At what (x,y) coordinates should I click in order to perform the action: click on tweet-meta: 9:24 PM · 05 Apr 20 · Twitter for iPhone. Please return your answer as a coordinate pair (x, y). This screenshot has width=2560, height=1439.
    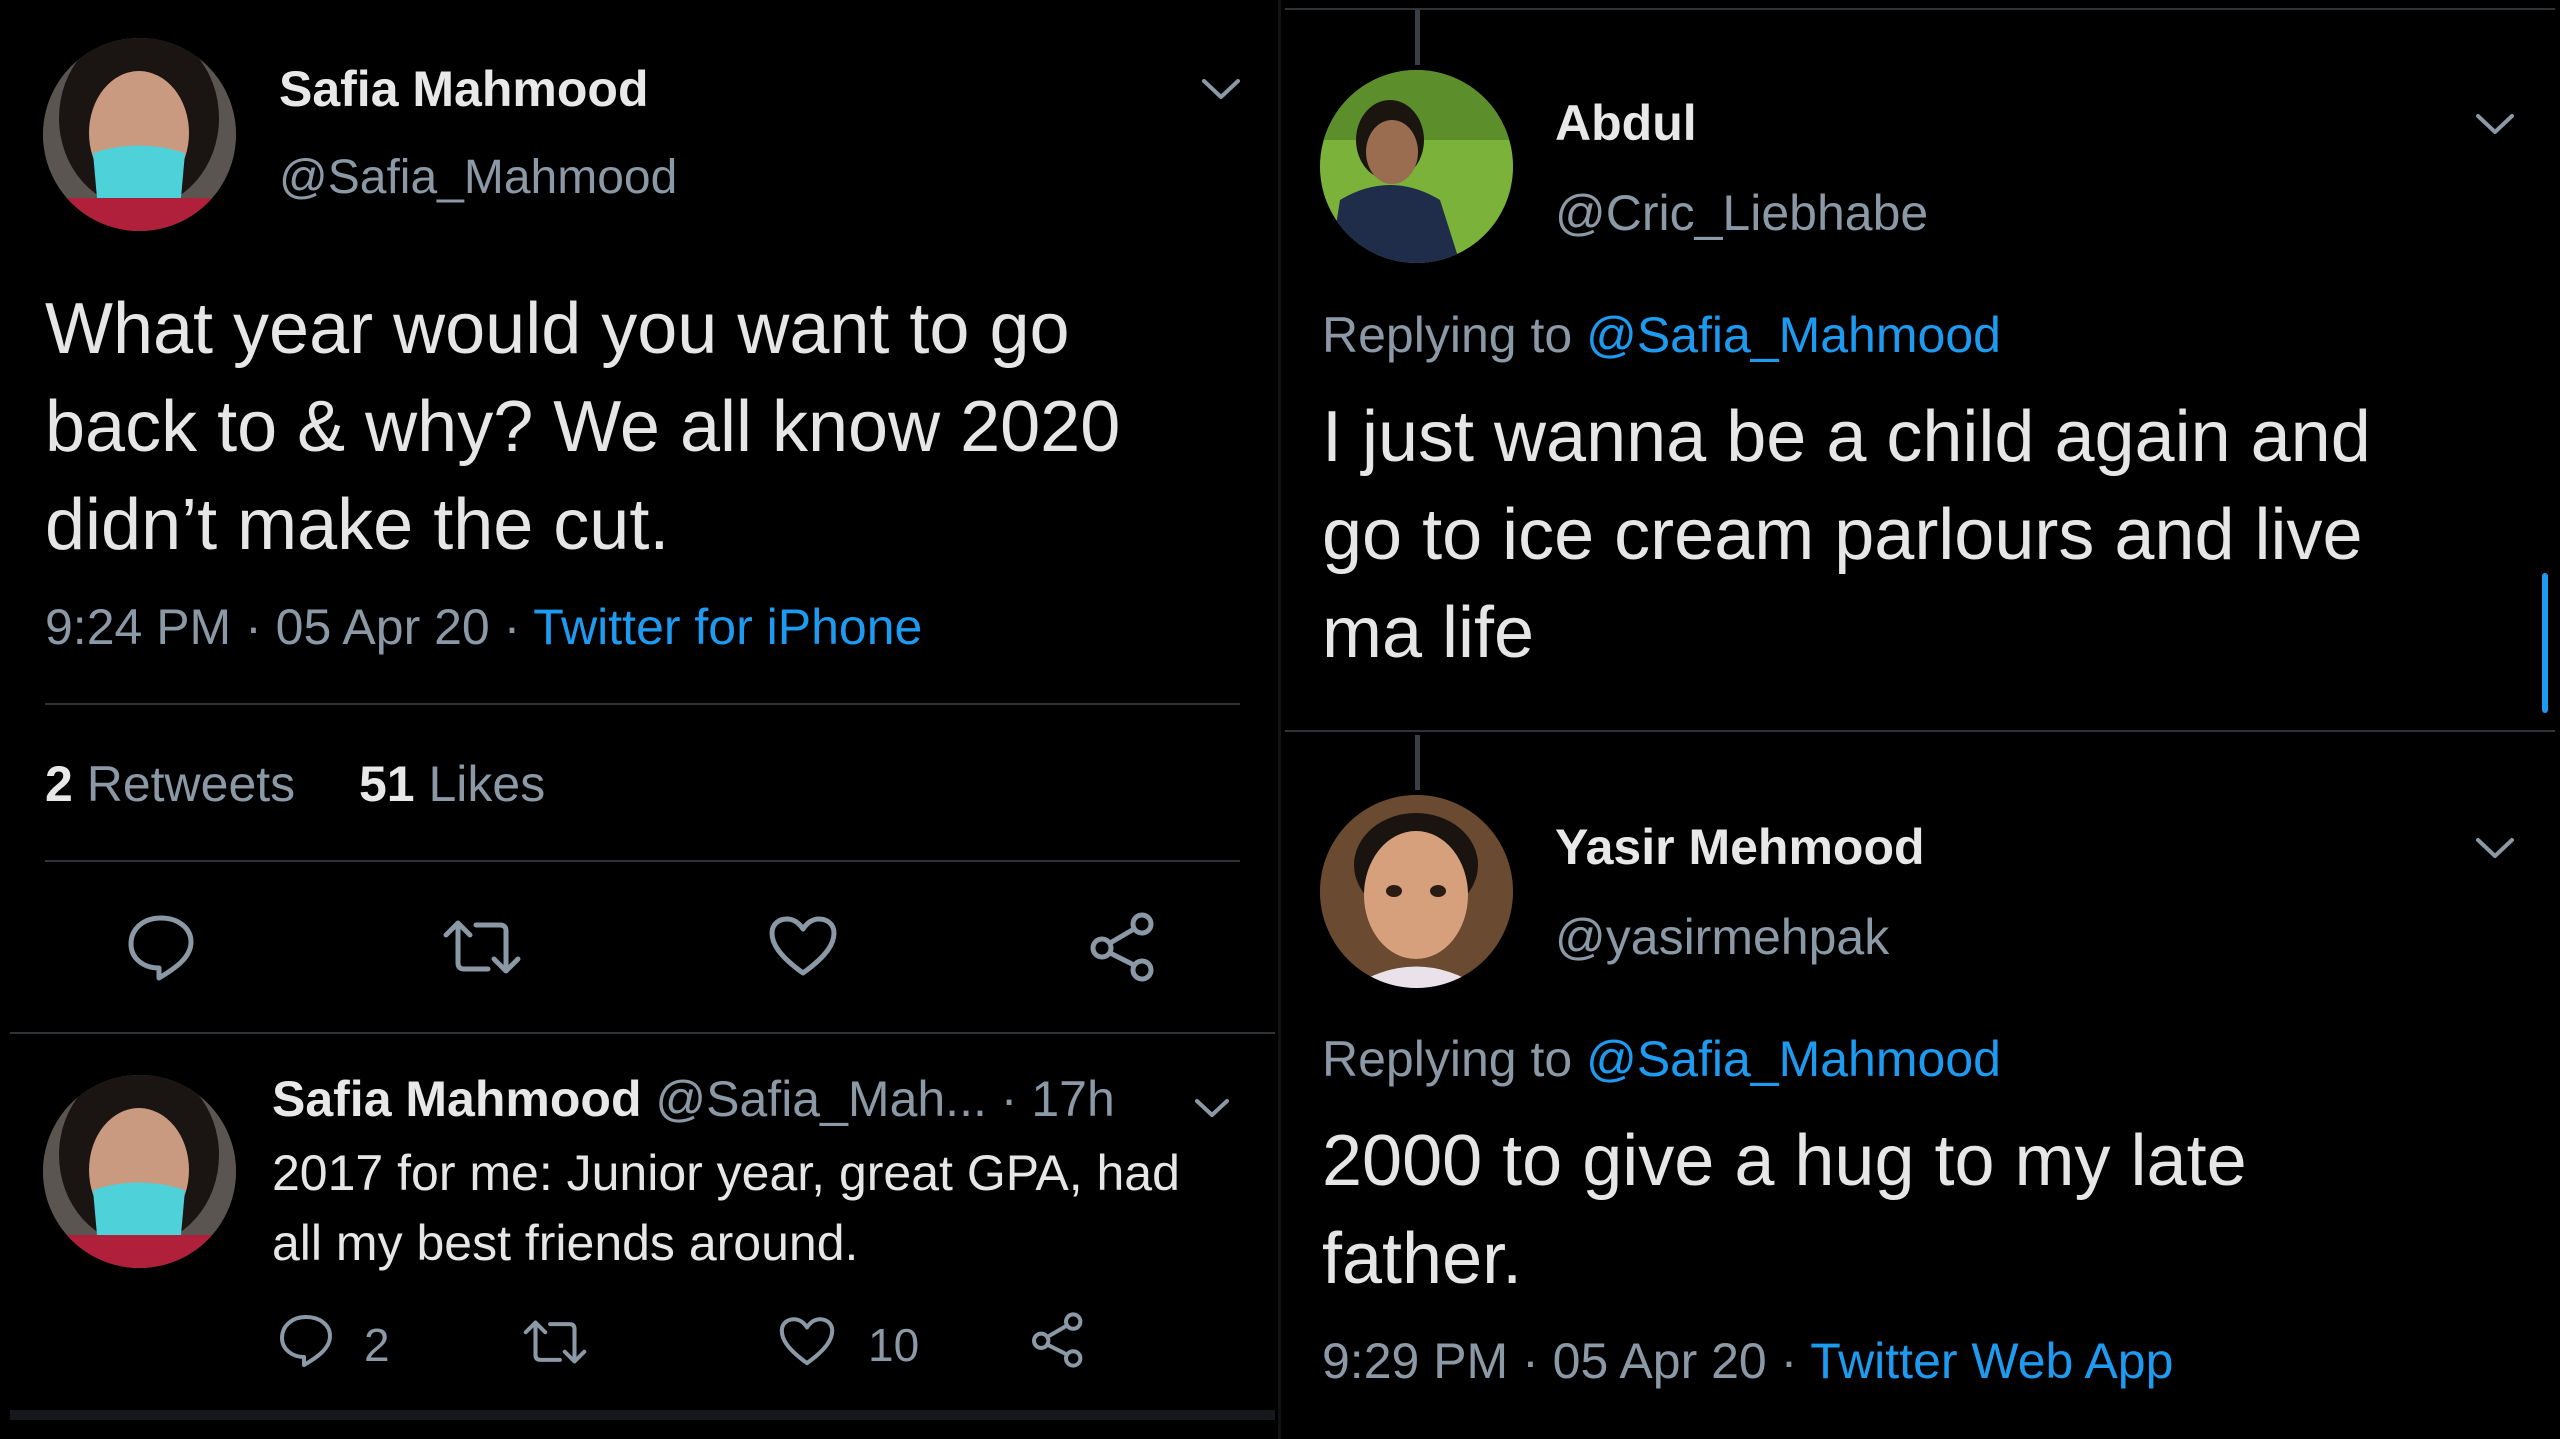
    Looking at the image, I should click on (483, 627).